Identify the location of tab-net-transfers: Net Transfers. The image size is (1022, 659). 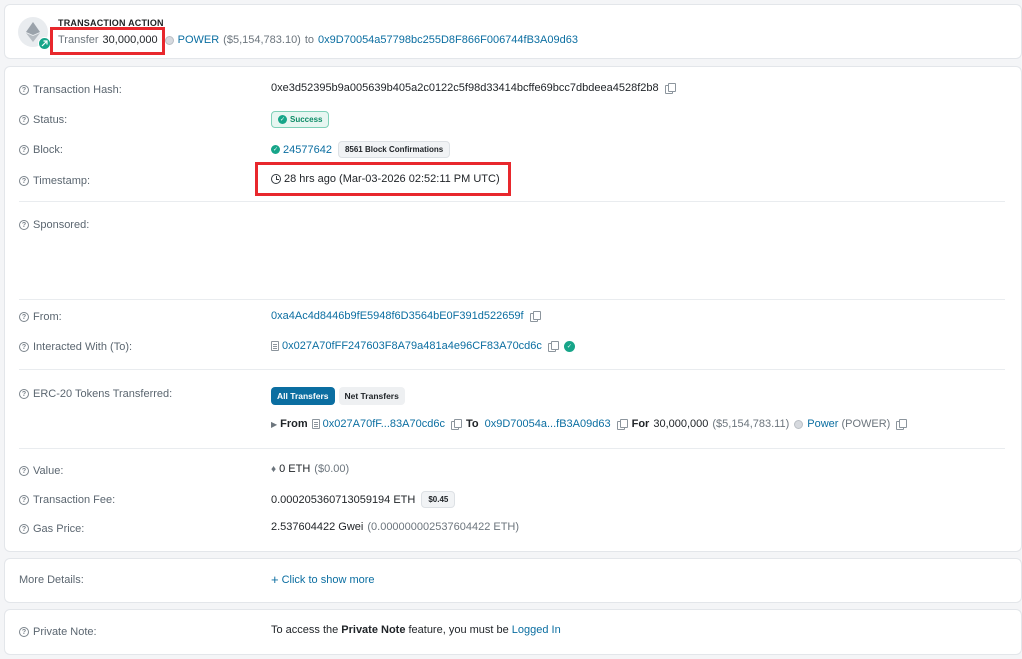
(371, 396).